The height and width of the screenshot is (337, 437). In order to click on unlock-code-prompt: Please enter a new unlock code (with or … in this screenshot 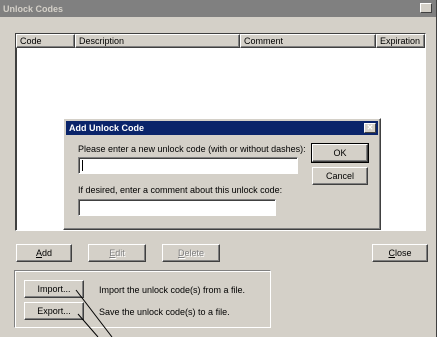, I will do `click(192, 149)`.